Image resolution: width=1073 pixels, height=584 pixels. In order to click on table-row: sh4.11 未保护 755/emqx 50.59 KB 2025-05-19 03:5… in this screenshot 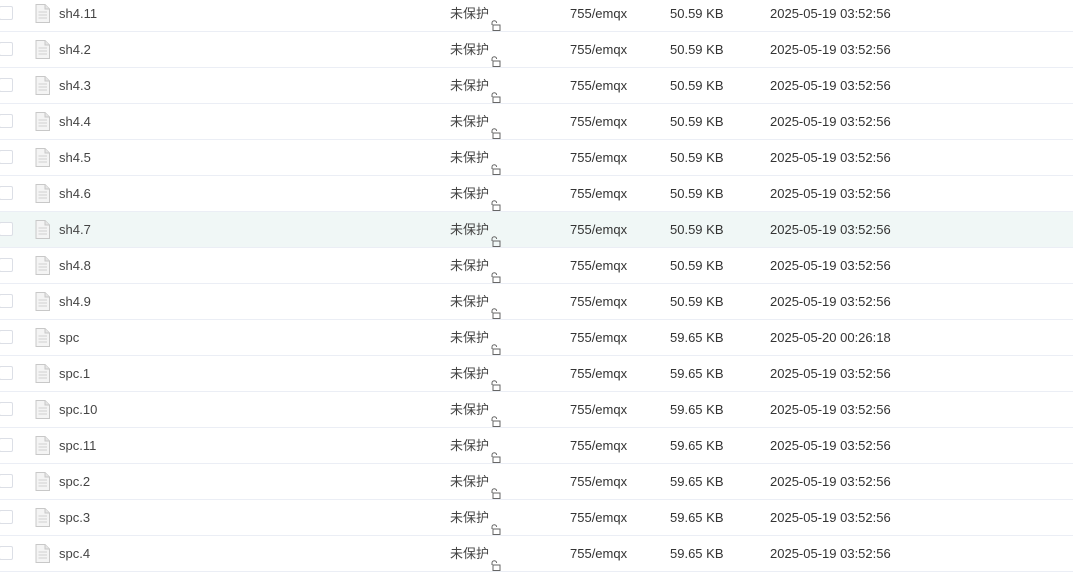, I will do `click(536, 16)`.